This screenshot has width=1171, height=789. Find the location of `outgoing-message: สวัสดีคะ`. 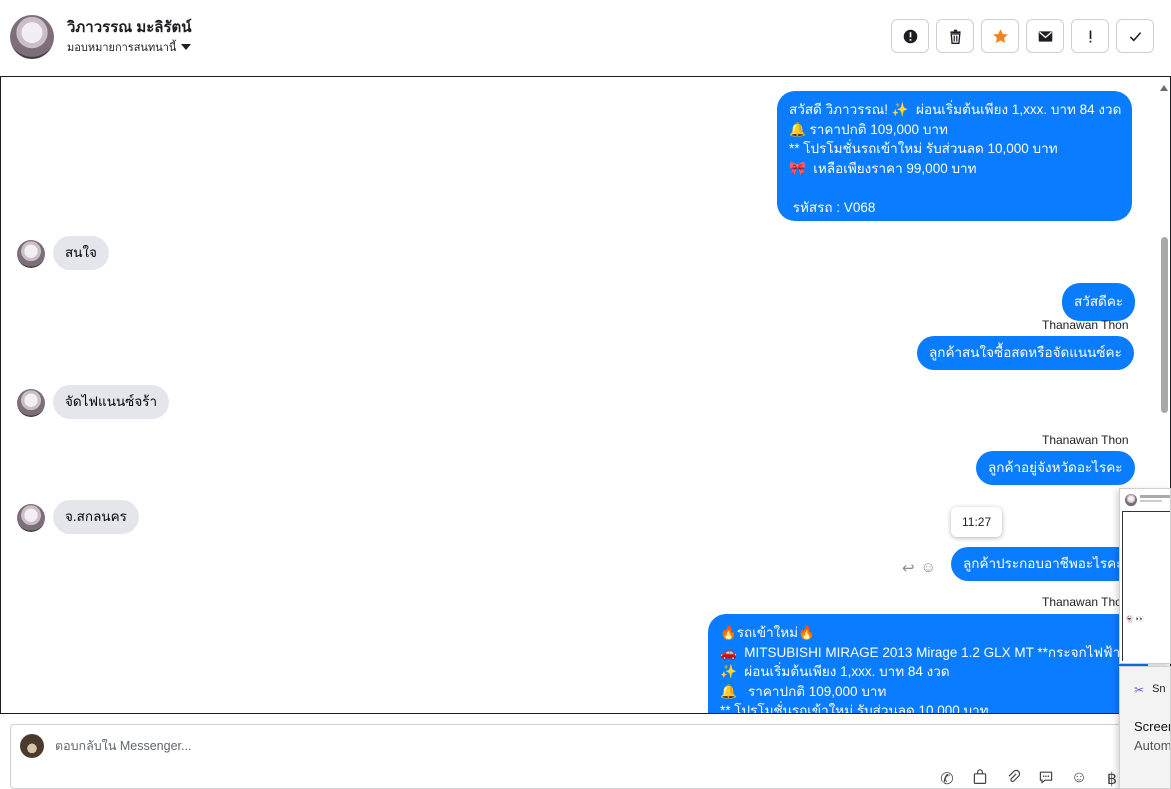

outgoing-message: สวัสดีคะ is located at coordinates (1099, 302).